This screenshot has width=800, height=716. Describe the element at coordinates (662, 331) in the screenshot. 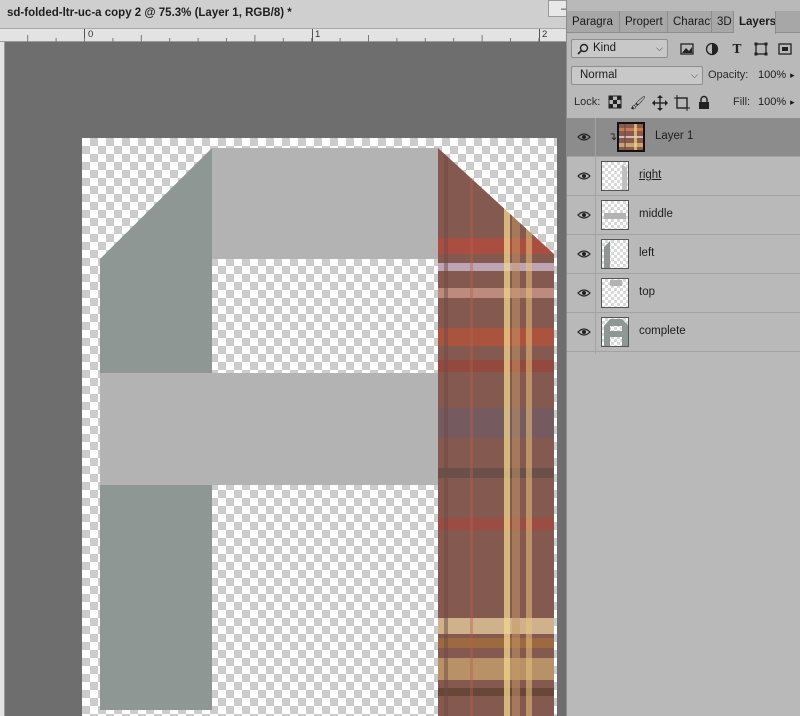

I see `layer-name: complete` at that location.